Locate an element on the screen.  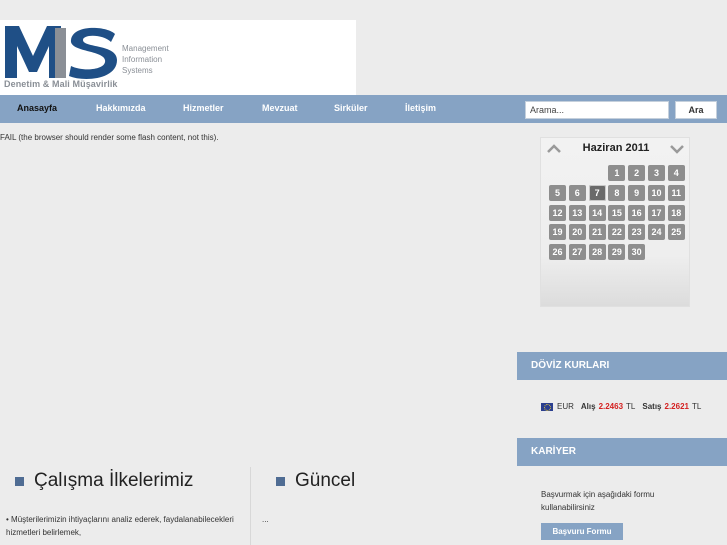
search-input is located at coordinates (597, 110).